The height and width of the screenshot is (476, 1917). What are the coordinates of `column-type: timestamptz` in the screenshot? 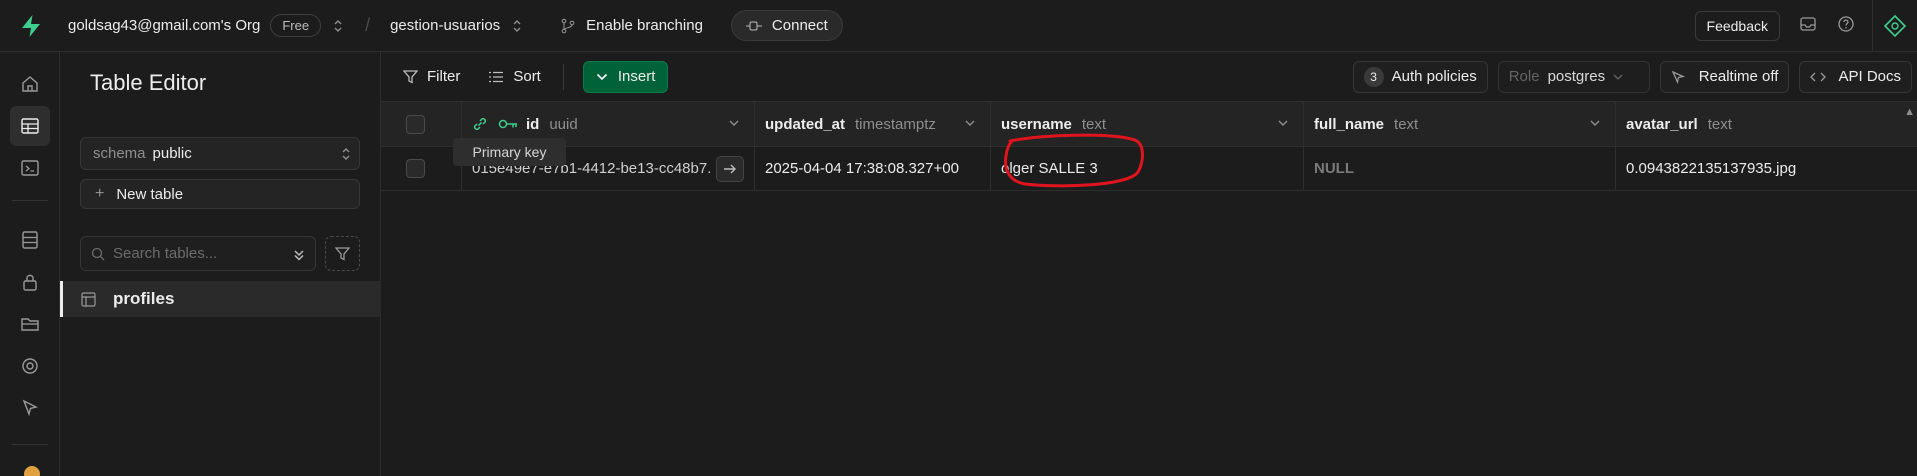 It's located at (895, 124).